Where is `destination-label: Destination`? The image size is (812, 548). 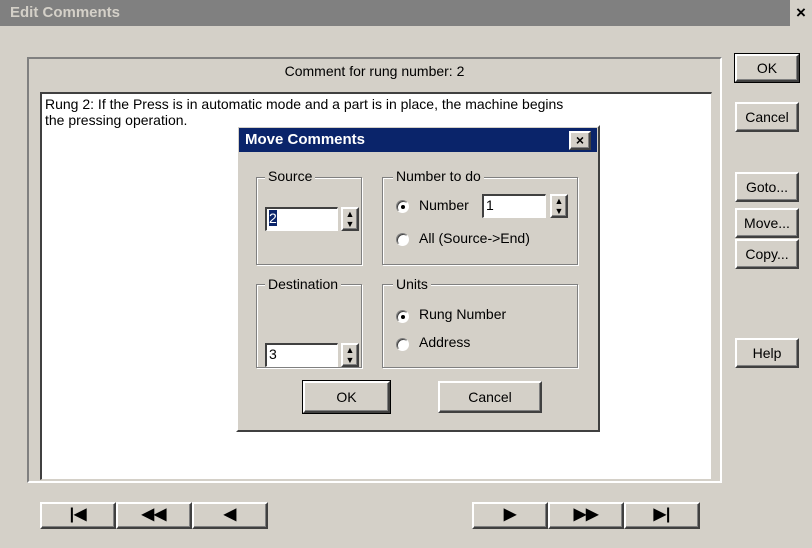 destination-label: Destination is located at coordinates (303, 284).